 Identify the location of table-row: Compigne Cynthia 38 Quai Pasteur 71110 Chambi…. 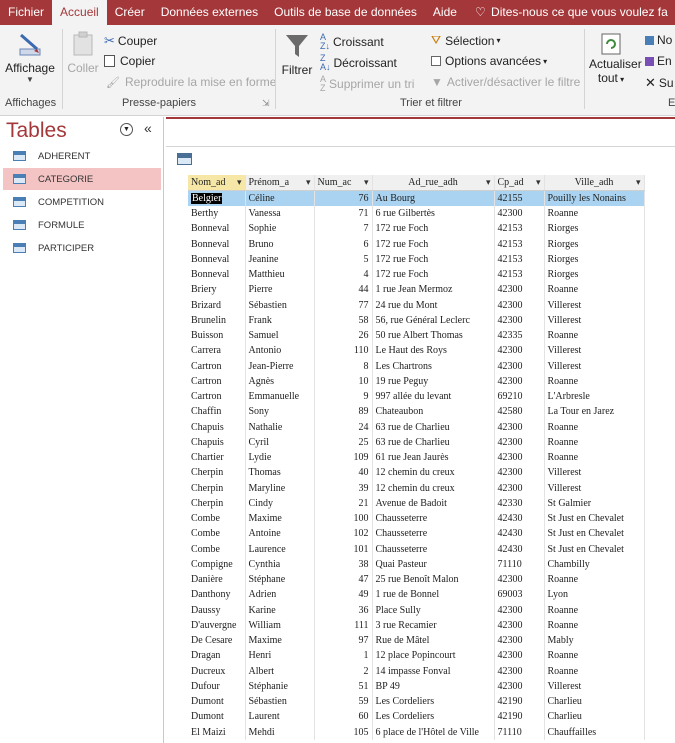
(416, 564).